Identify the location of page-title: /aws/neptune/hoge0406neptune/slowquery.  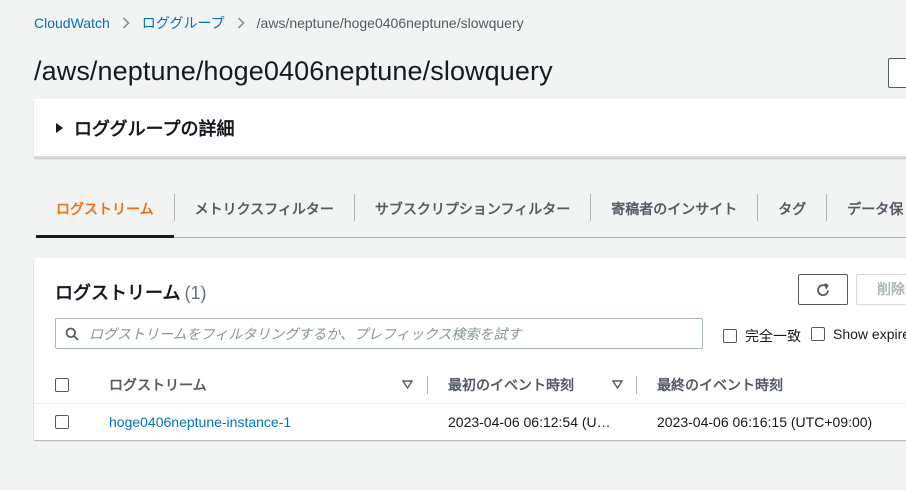
(293, 71).